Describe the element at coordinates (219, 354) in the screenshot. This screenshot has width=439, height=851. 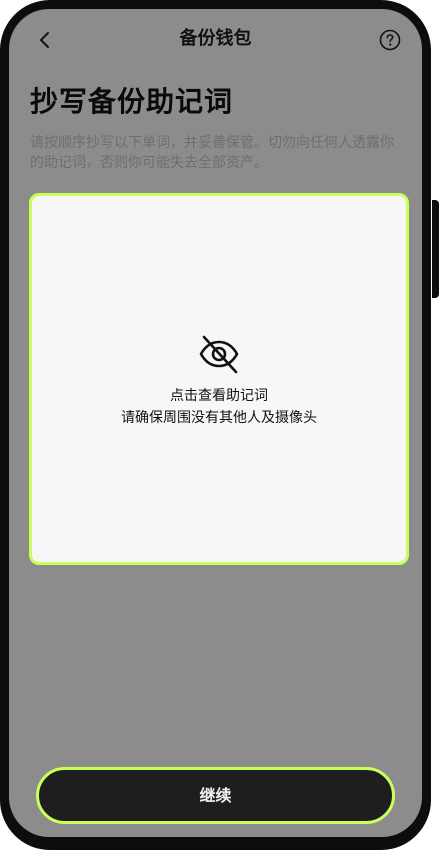
I see `eye-slash-icon` at that location.